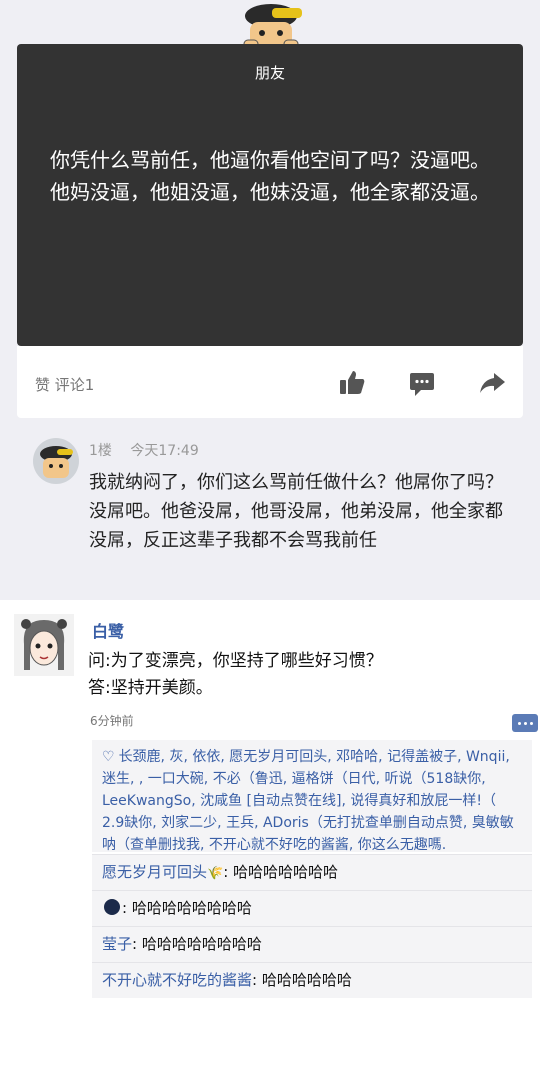 Image resolution: width=540 pixels, height=1069 pixels. Describe the element at coordinates (312, 944) in the screenshot. I see `list-item: 莹子: 哈哈哈哈哈哈哈哈` at that location.